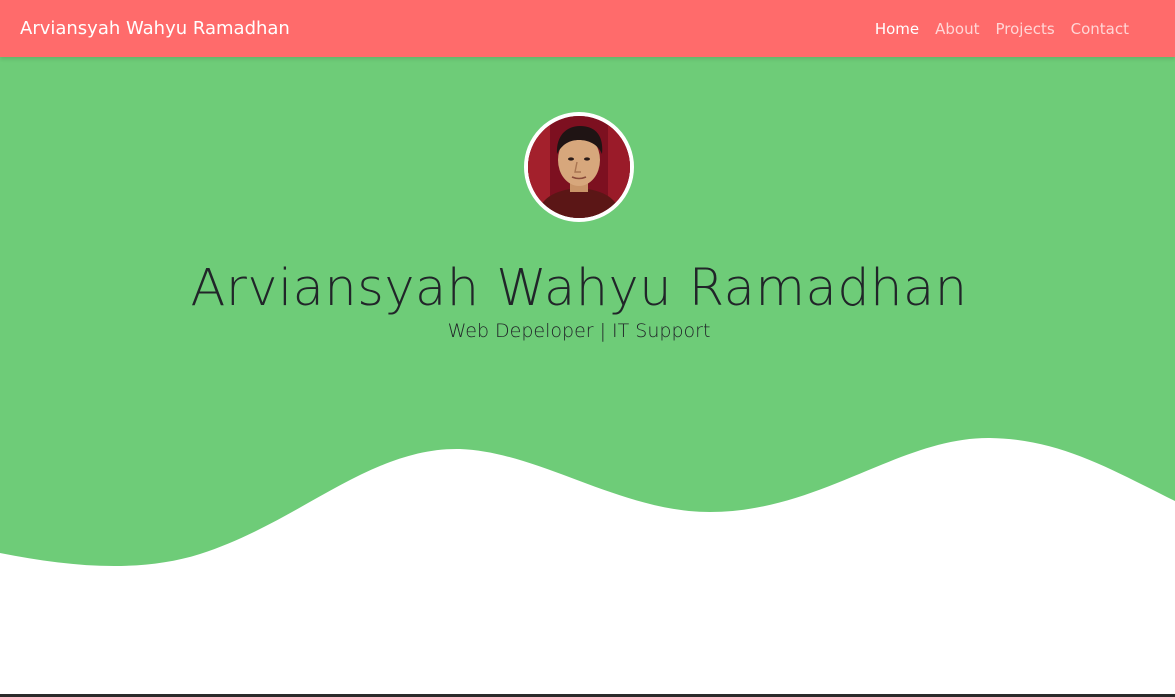 The image size is (1175, 697). Describe the element at coordinates (1100, 29) in the screenshot. I see `nav-link-contact: Contact` at that location.